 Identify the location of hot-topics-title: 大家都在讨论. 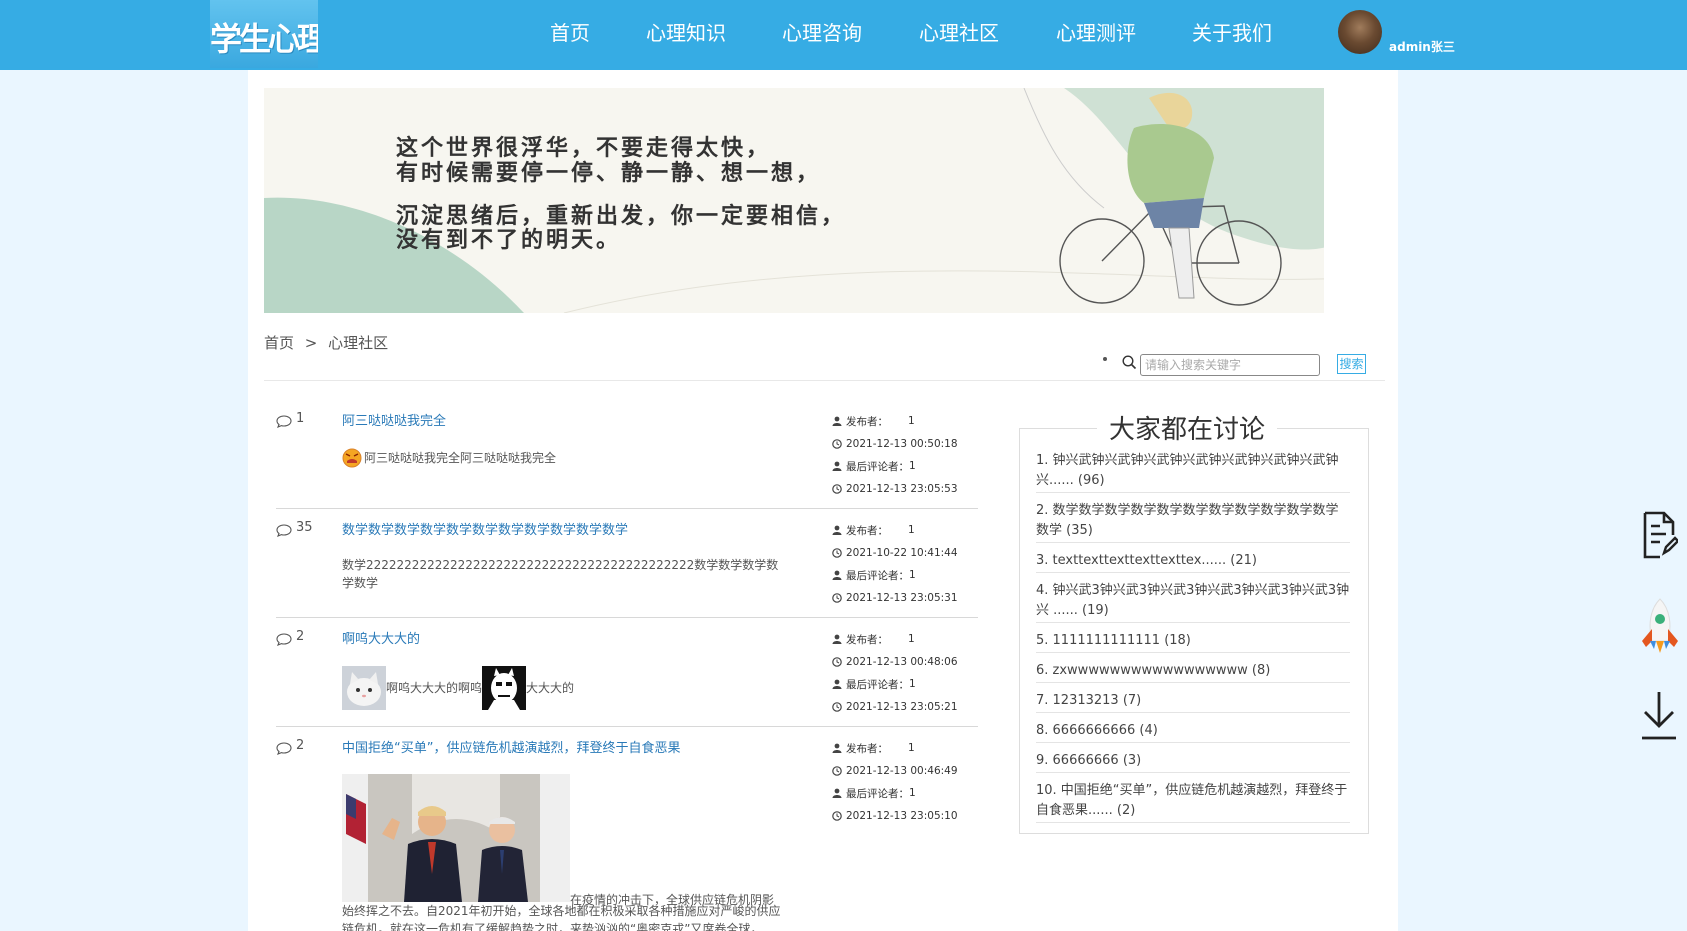
(1187, 427).